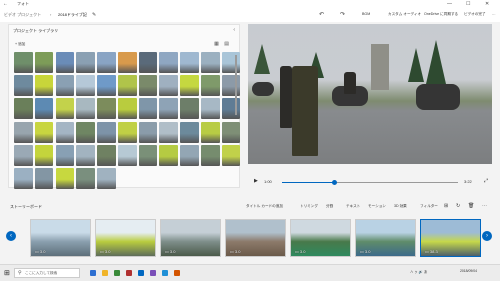 This screenshot has width=500, height=281. What do you see at coordinates (309, 206) in the screenshot?
I see `trim-button: トリミング` at bounding box center [309, 206].